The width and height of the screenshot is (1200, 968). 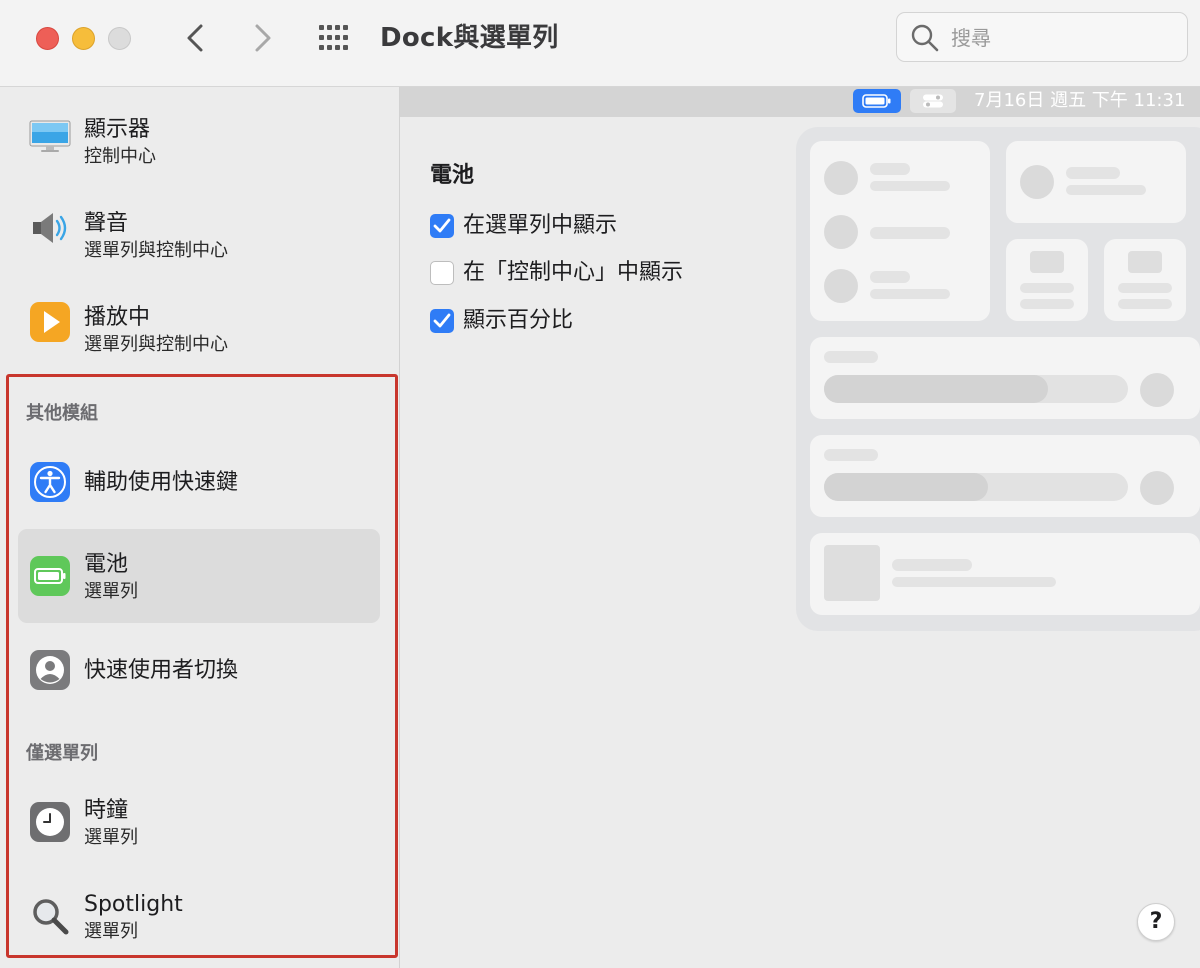 I want to click on option-label: 顯示百分比, so click(x=518, y=320).